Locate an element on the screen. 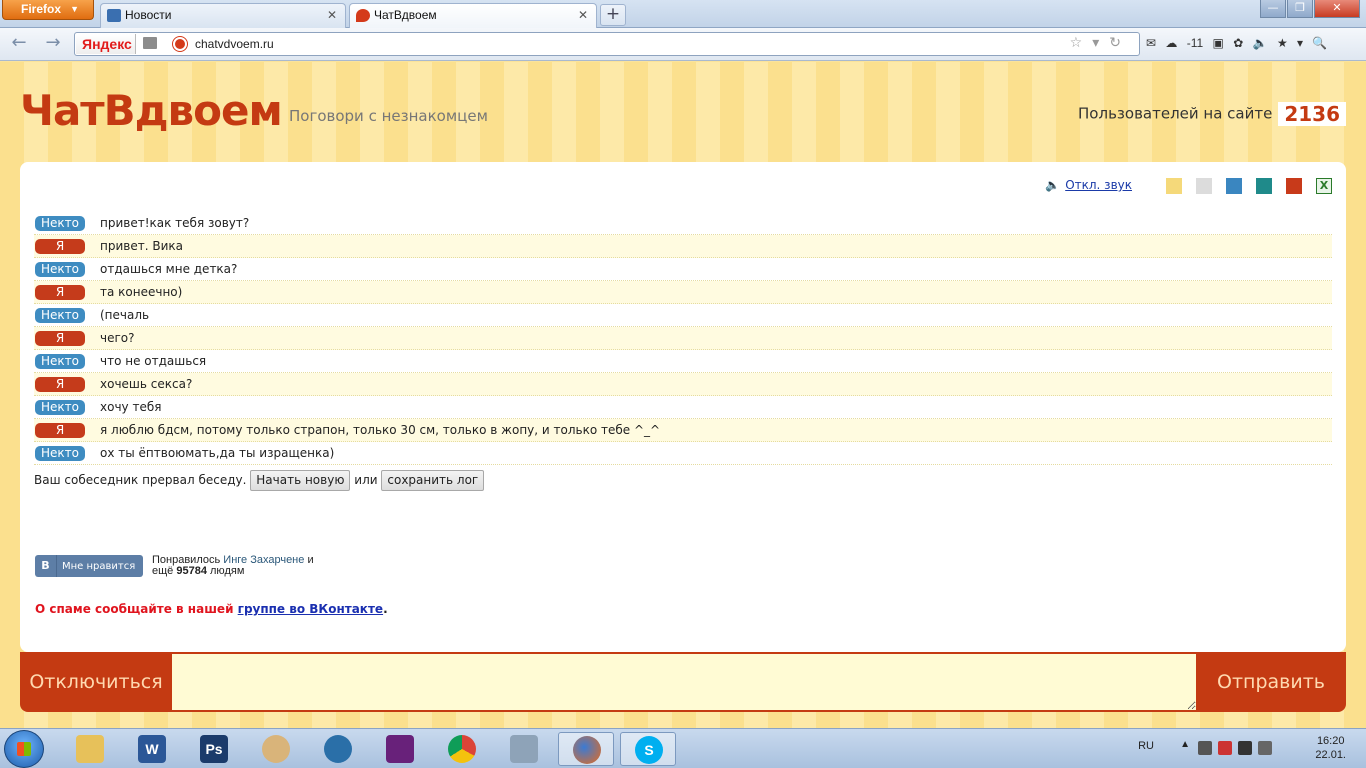 The height and width of the screenshot is (768, 1366). start-button is located at coordinates (24, 749).